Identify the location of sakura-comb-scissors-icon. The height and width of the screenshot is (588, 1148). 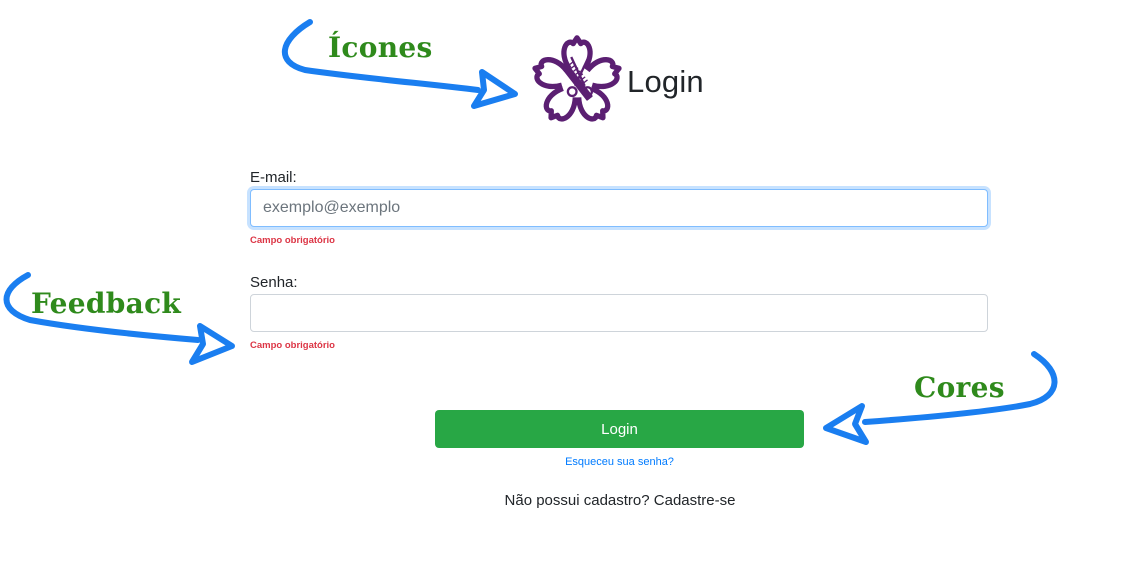
(577, 78).